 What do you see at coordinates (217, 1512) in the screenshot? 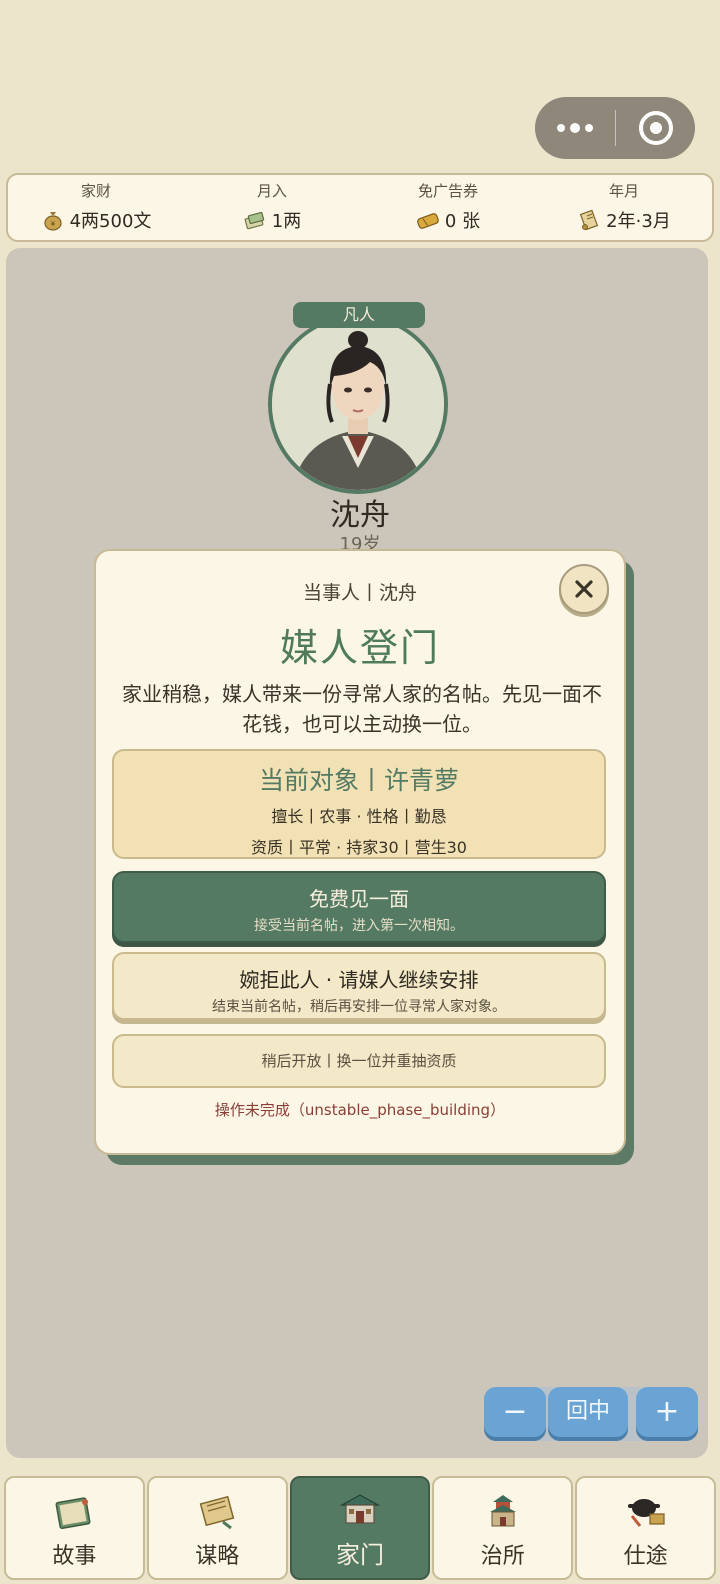
I see `strategy-scroll-icon` at bounding box center [217, 1512].